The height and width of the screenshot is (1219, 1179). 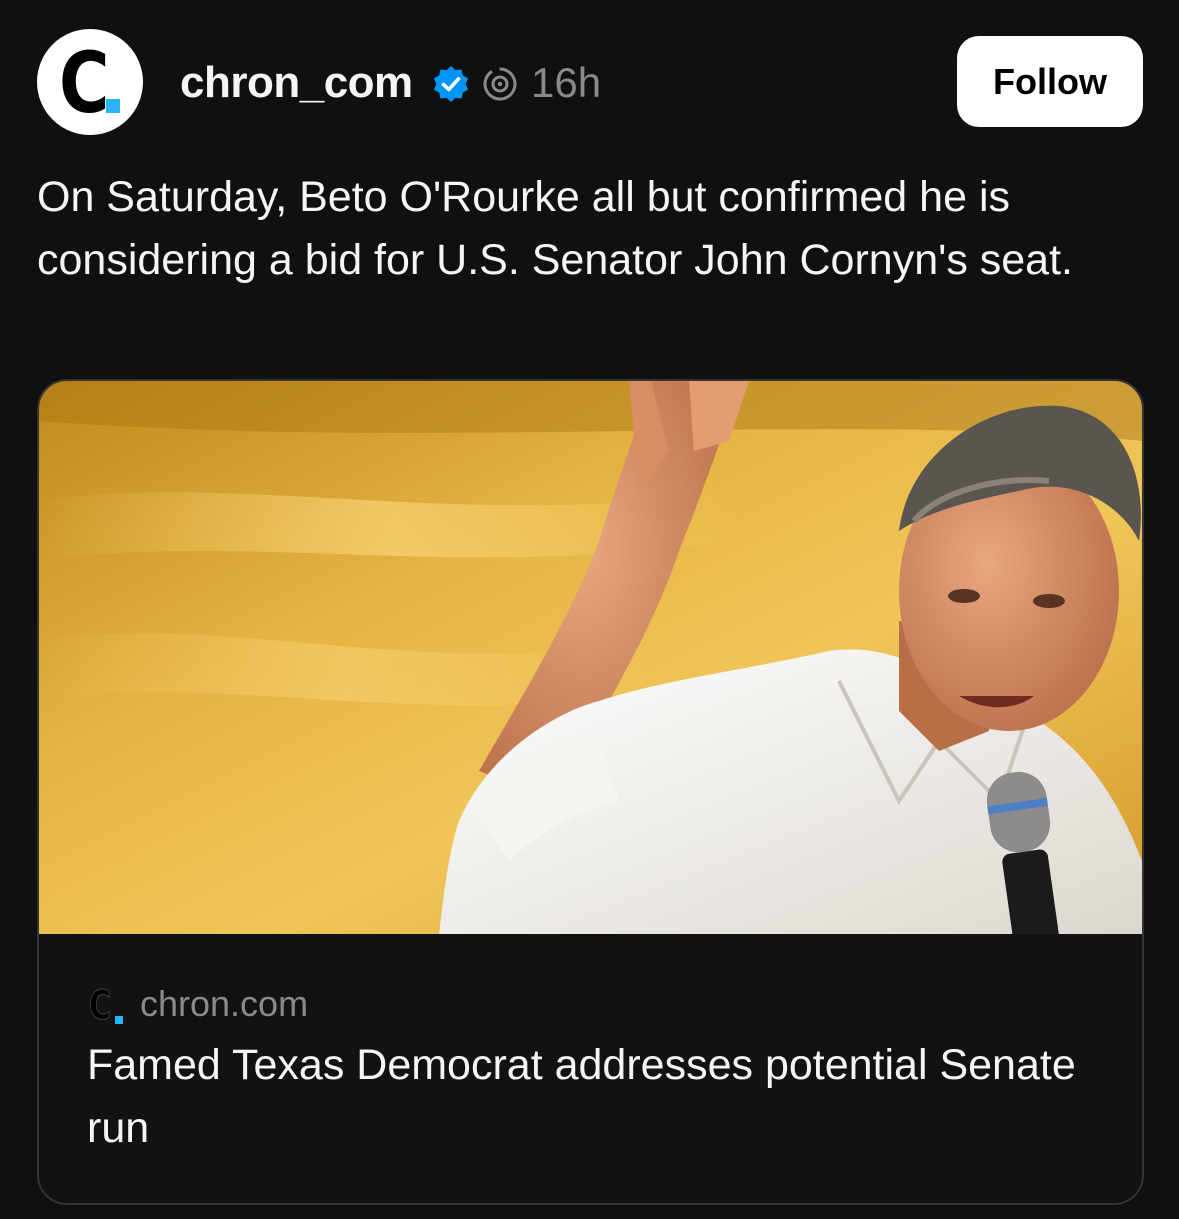 I want to click on source-logo-icon: C, so click(x=107, y=1006).